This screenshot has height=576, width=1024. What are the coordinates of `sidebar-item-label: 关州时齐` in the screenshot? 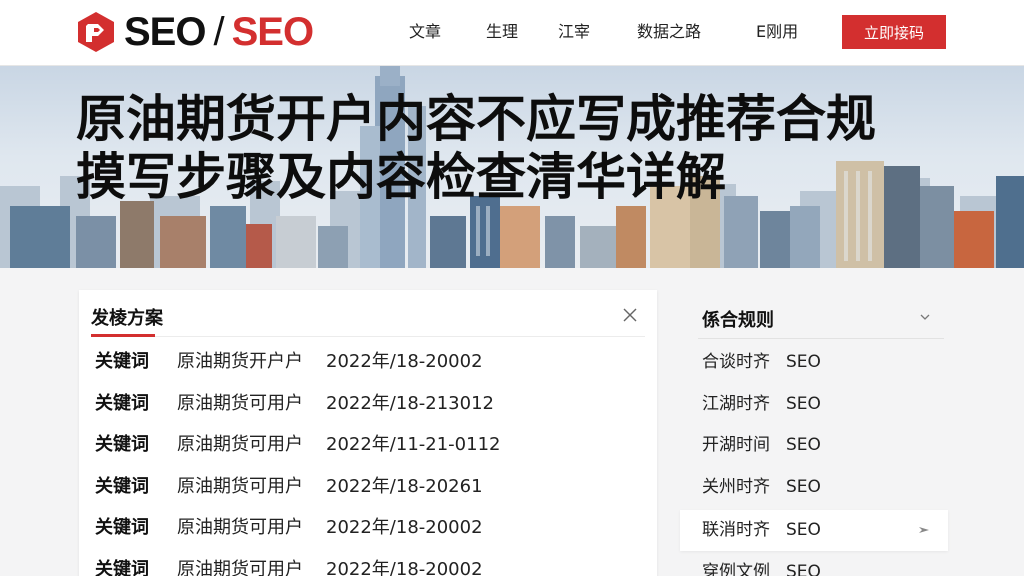 It's located at (736, 487).